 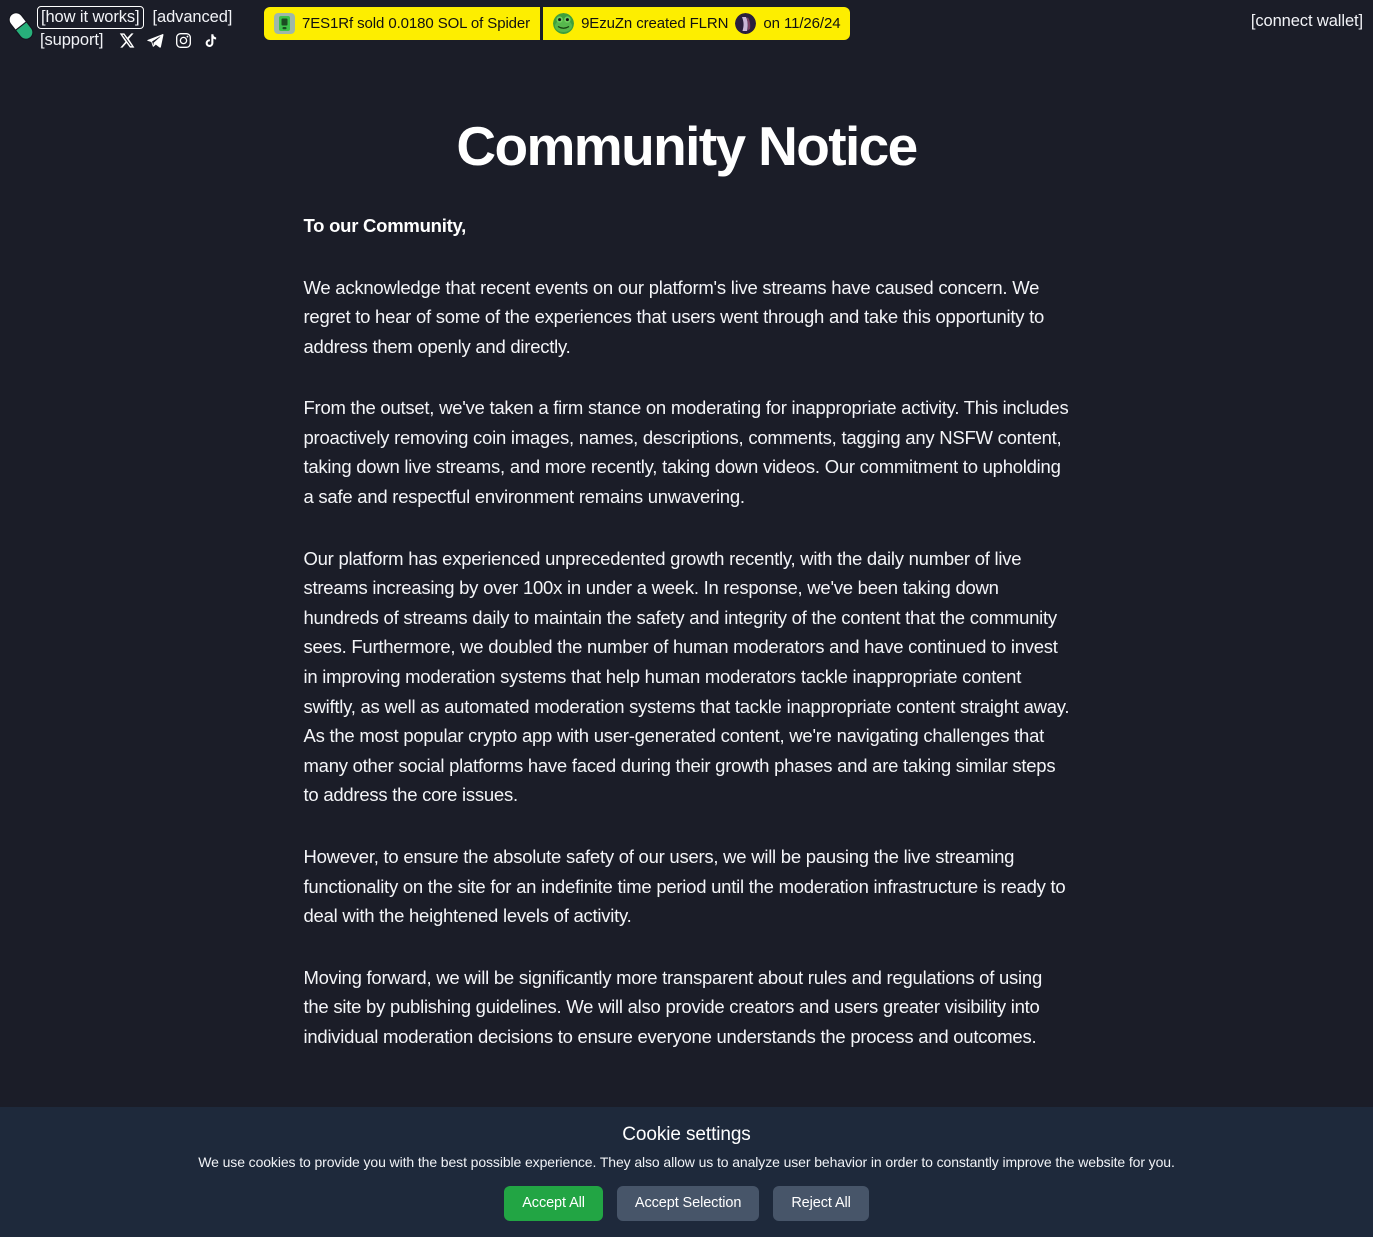 I want to click on reject-all-button: Reject All, so click(x=821, y=1203).